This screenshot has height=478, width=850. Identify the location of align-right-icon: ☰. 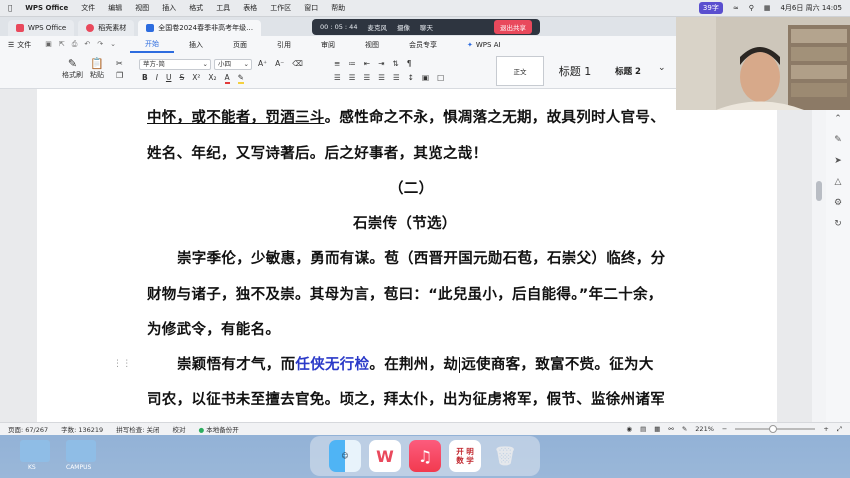
(366, 77).